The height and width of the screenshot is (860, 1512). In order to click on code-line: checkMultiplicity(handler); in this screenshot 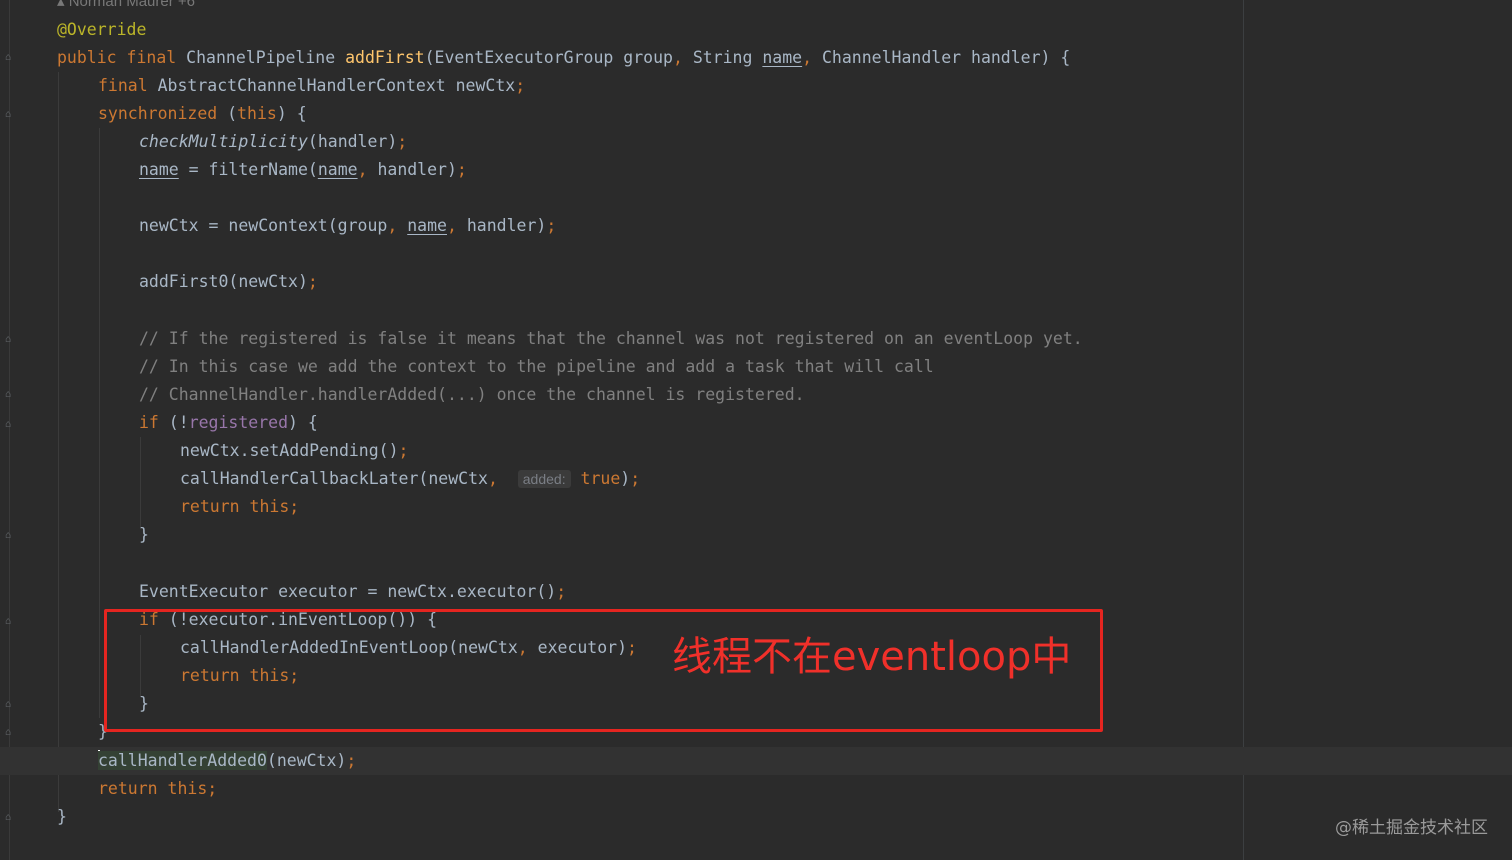, I will do `click(273, 141)`.